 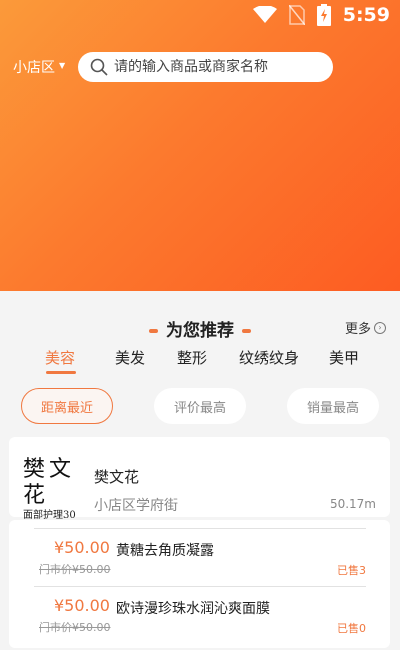 What do you see at coordinates (99, 67) in the screenshot?
I see `search-icon` at bounding box center [99, 67].